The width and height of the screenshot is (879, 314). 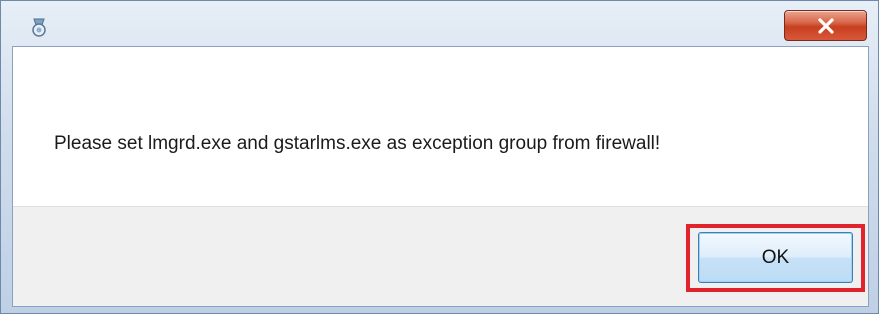 What do you see at coordinates (39, 27) in the screenshot?
I see `app-icon` at bounding box center [39, 27].